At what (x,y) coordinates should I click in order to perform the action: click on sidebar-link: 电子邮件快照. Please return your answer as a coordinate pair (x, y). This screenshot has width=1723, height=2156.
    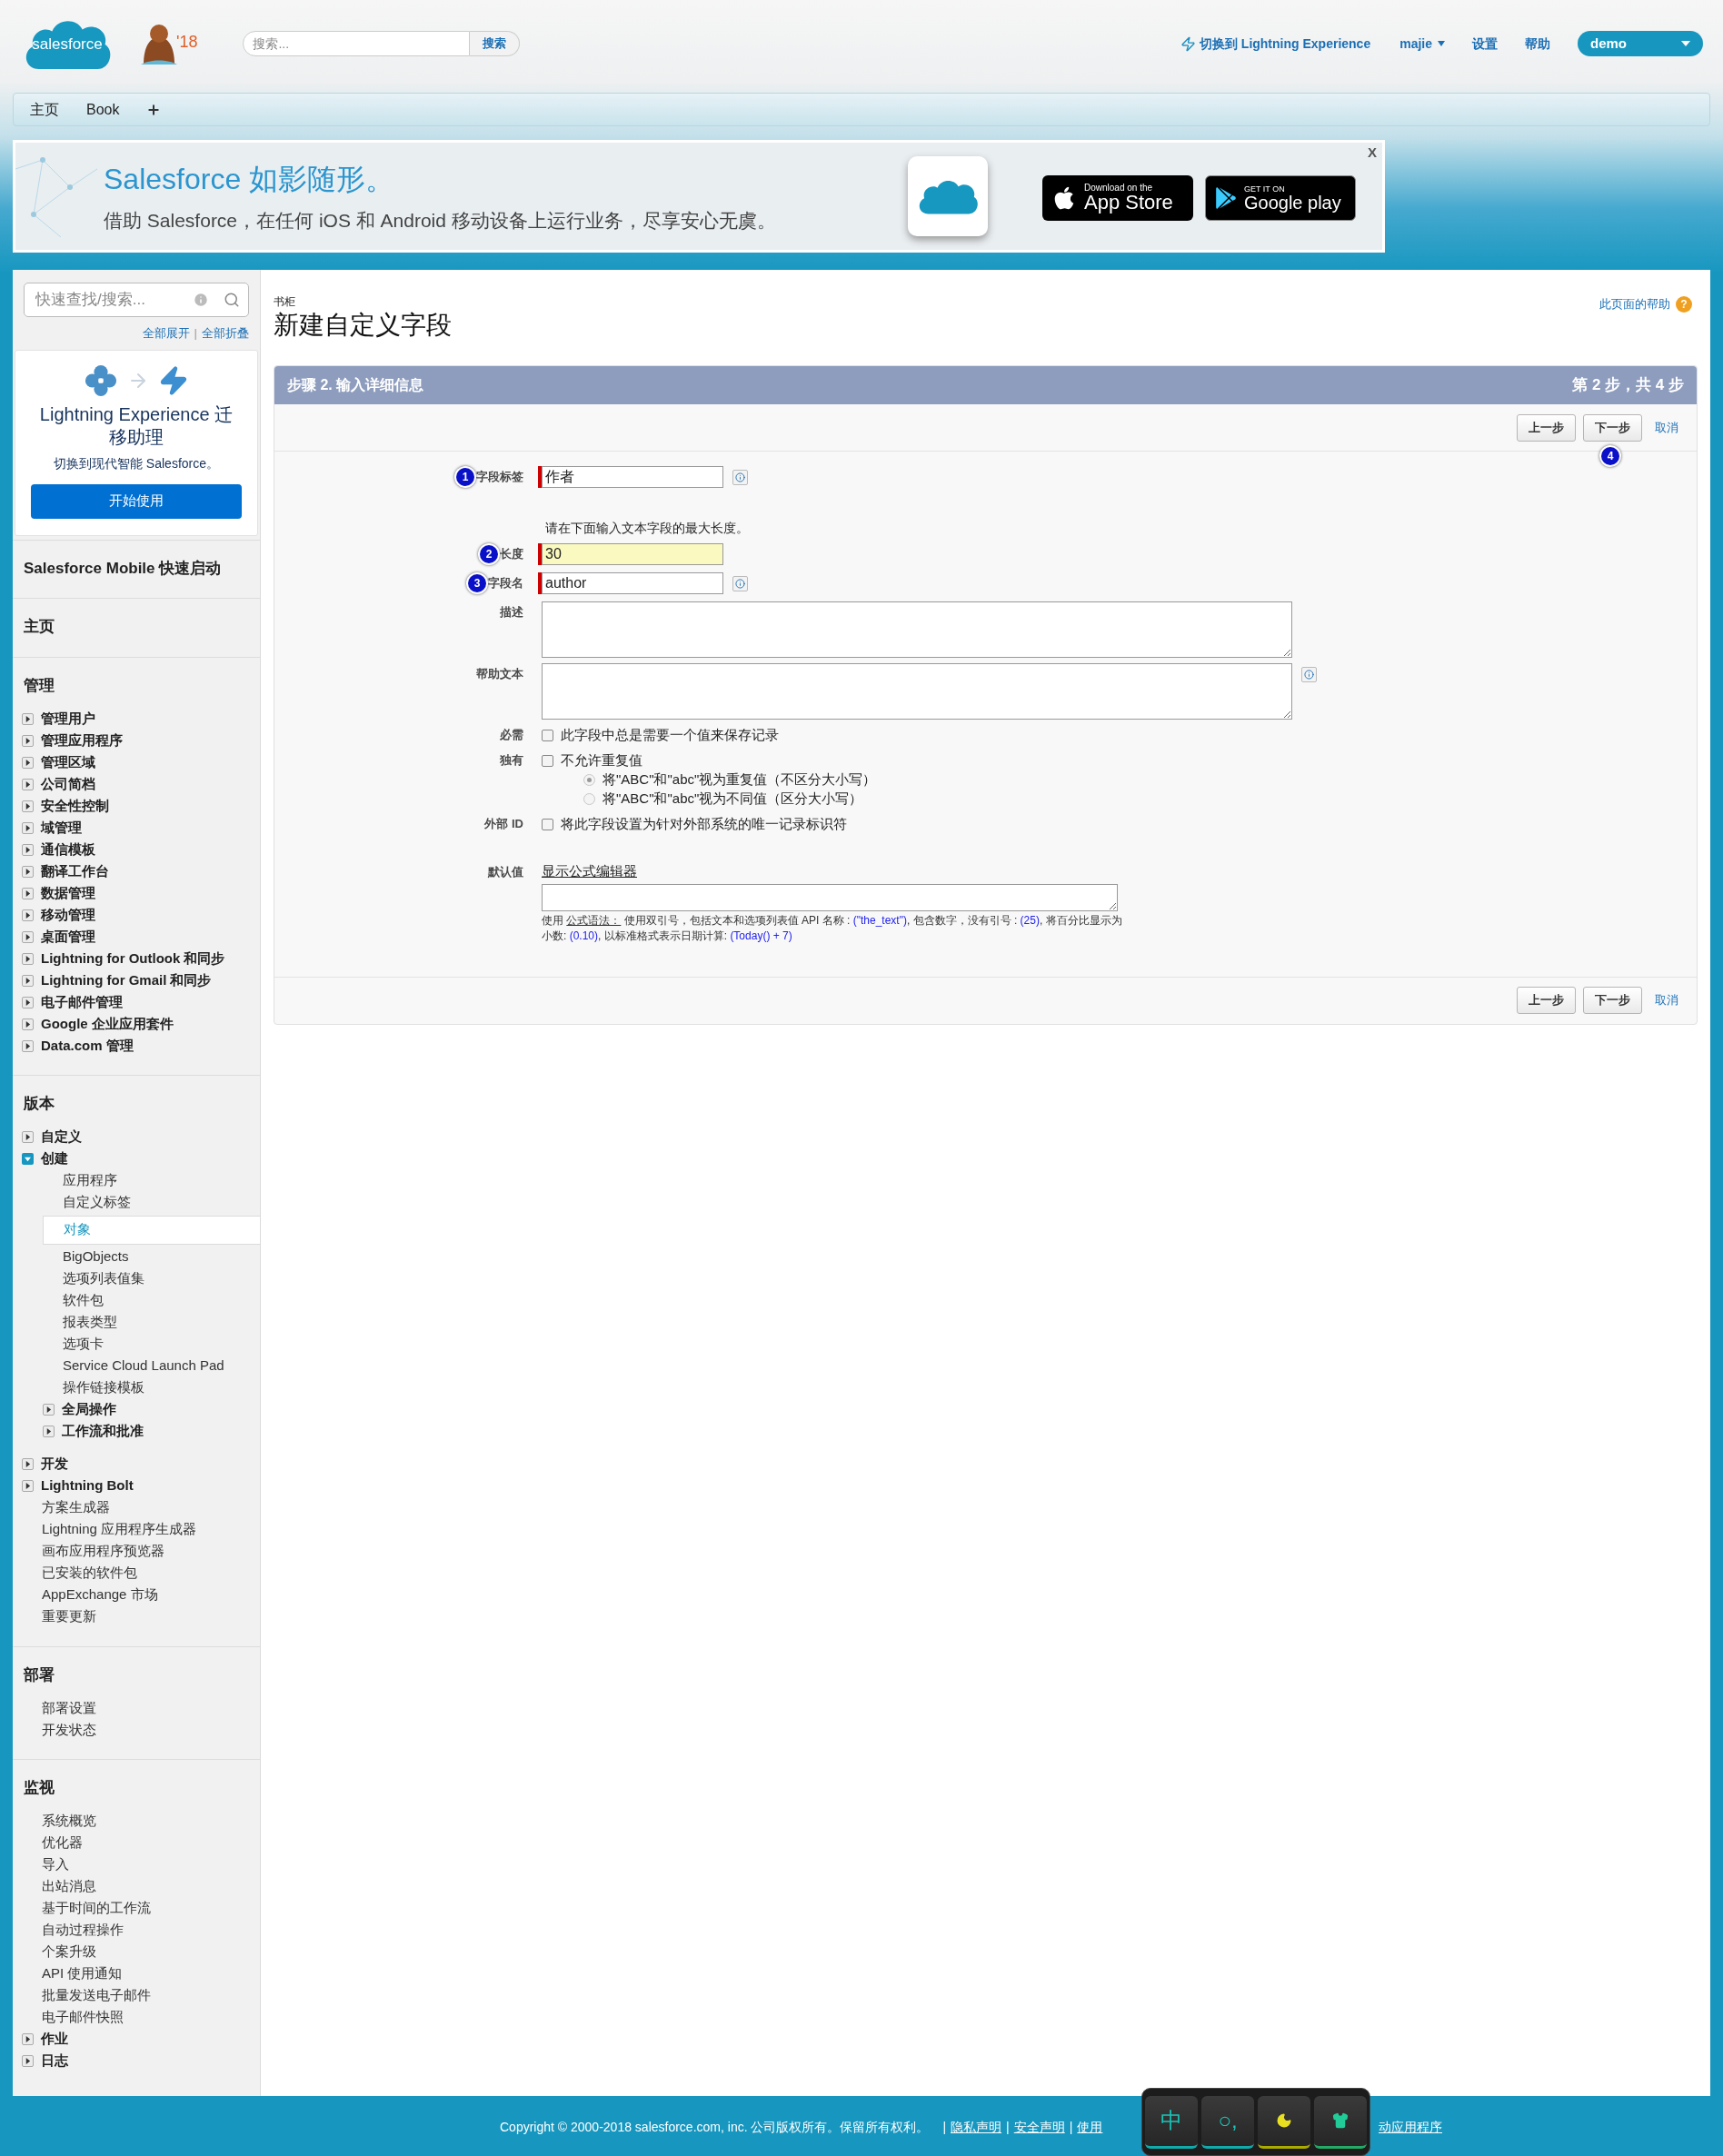
    Looking at the image, I should click on (83, 2017).